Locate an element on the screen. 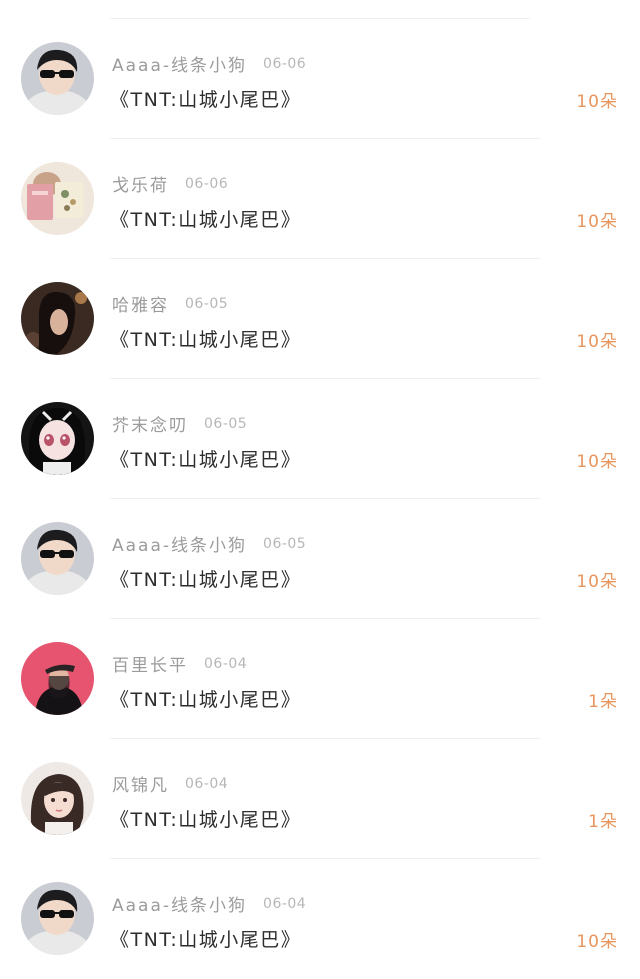 Image resolution: width=640 pixels, height=979 pixels. list-item: 芥末念叨 06-05 《TNT:山城小尾巴》 10朵 is located at coordinates (320, 439).